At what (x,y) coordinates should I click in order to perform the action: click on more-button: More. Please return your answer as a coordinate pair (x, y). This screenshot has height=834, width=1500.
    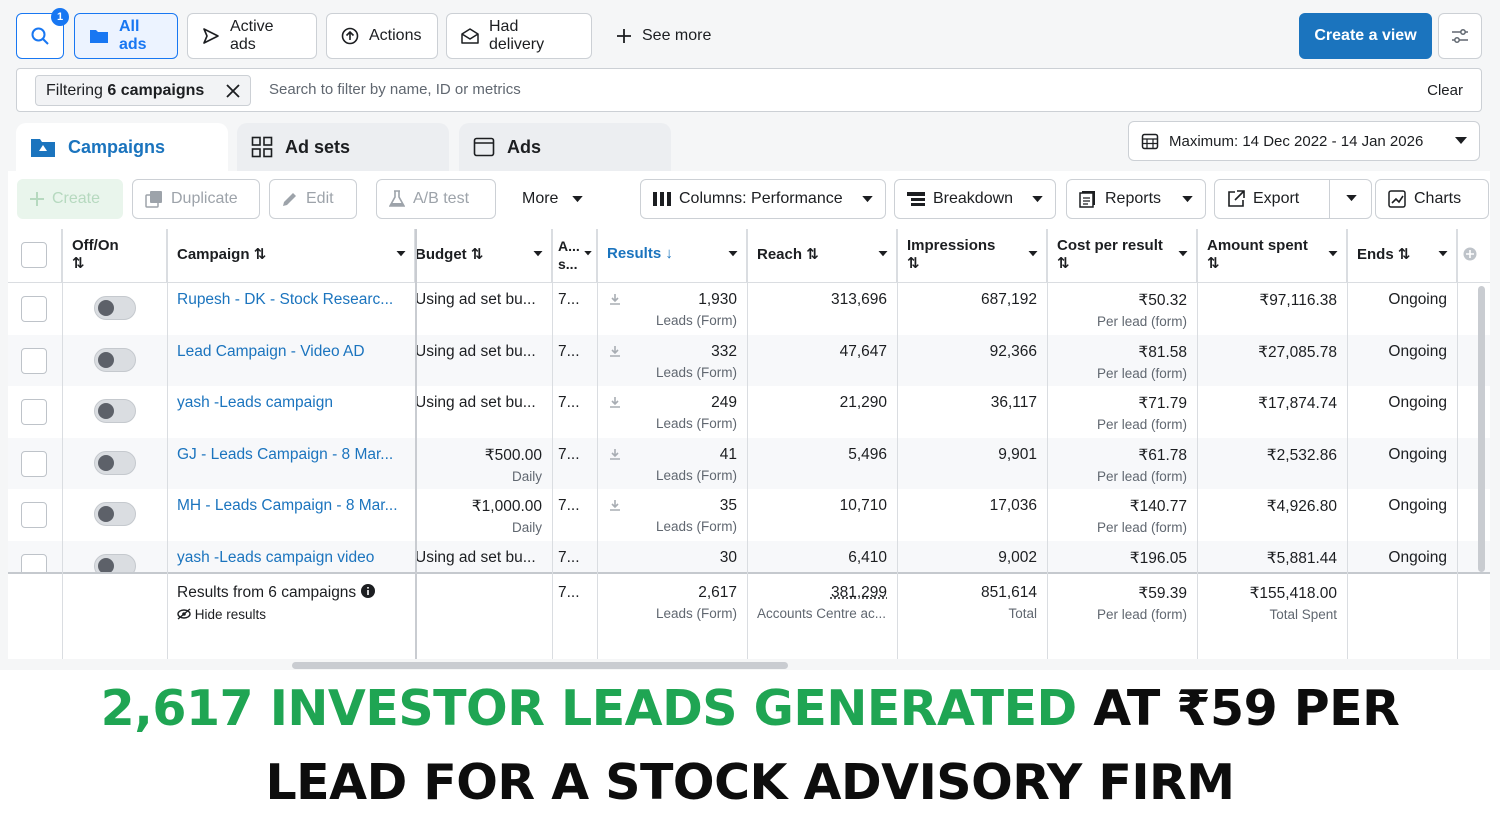
    Looking at the image, I should click on (553, 199).